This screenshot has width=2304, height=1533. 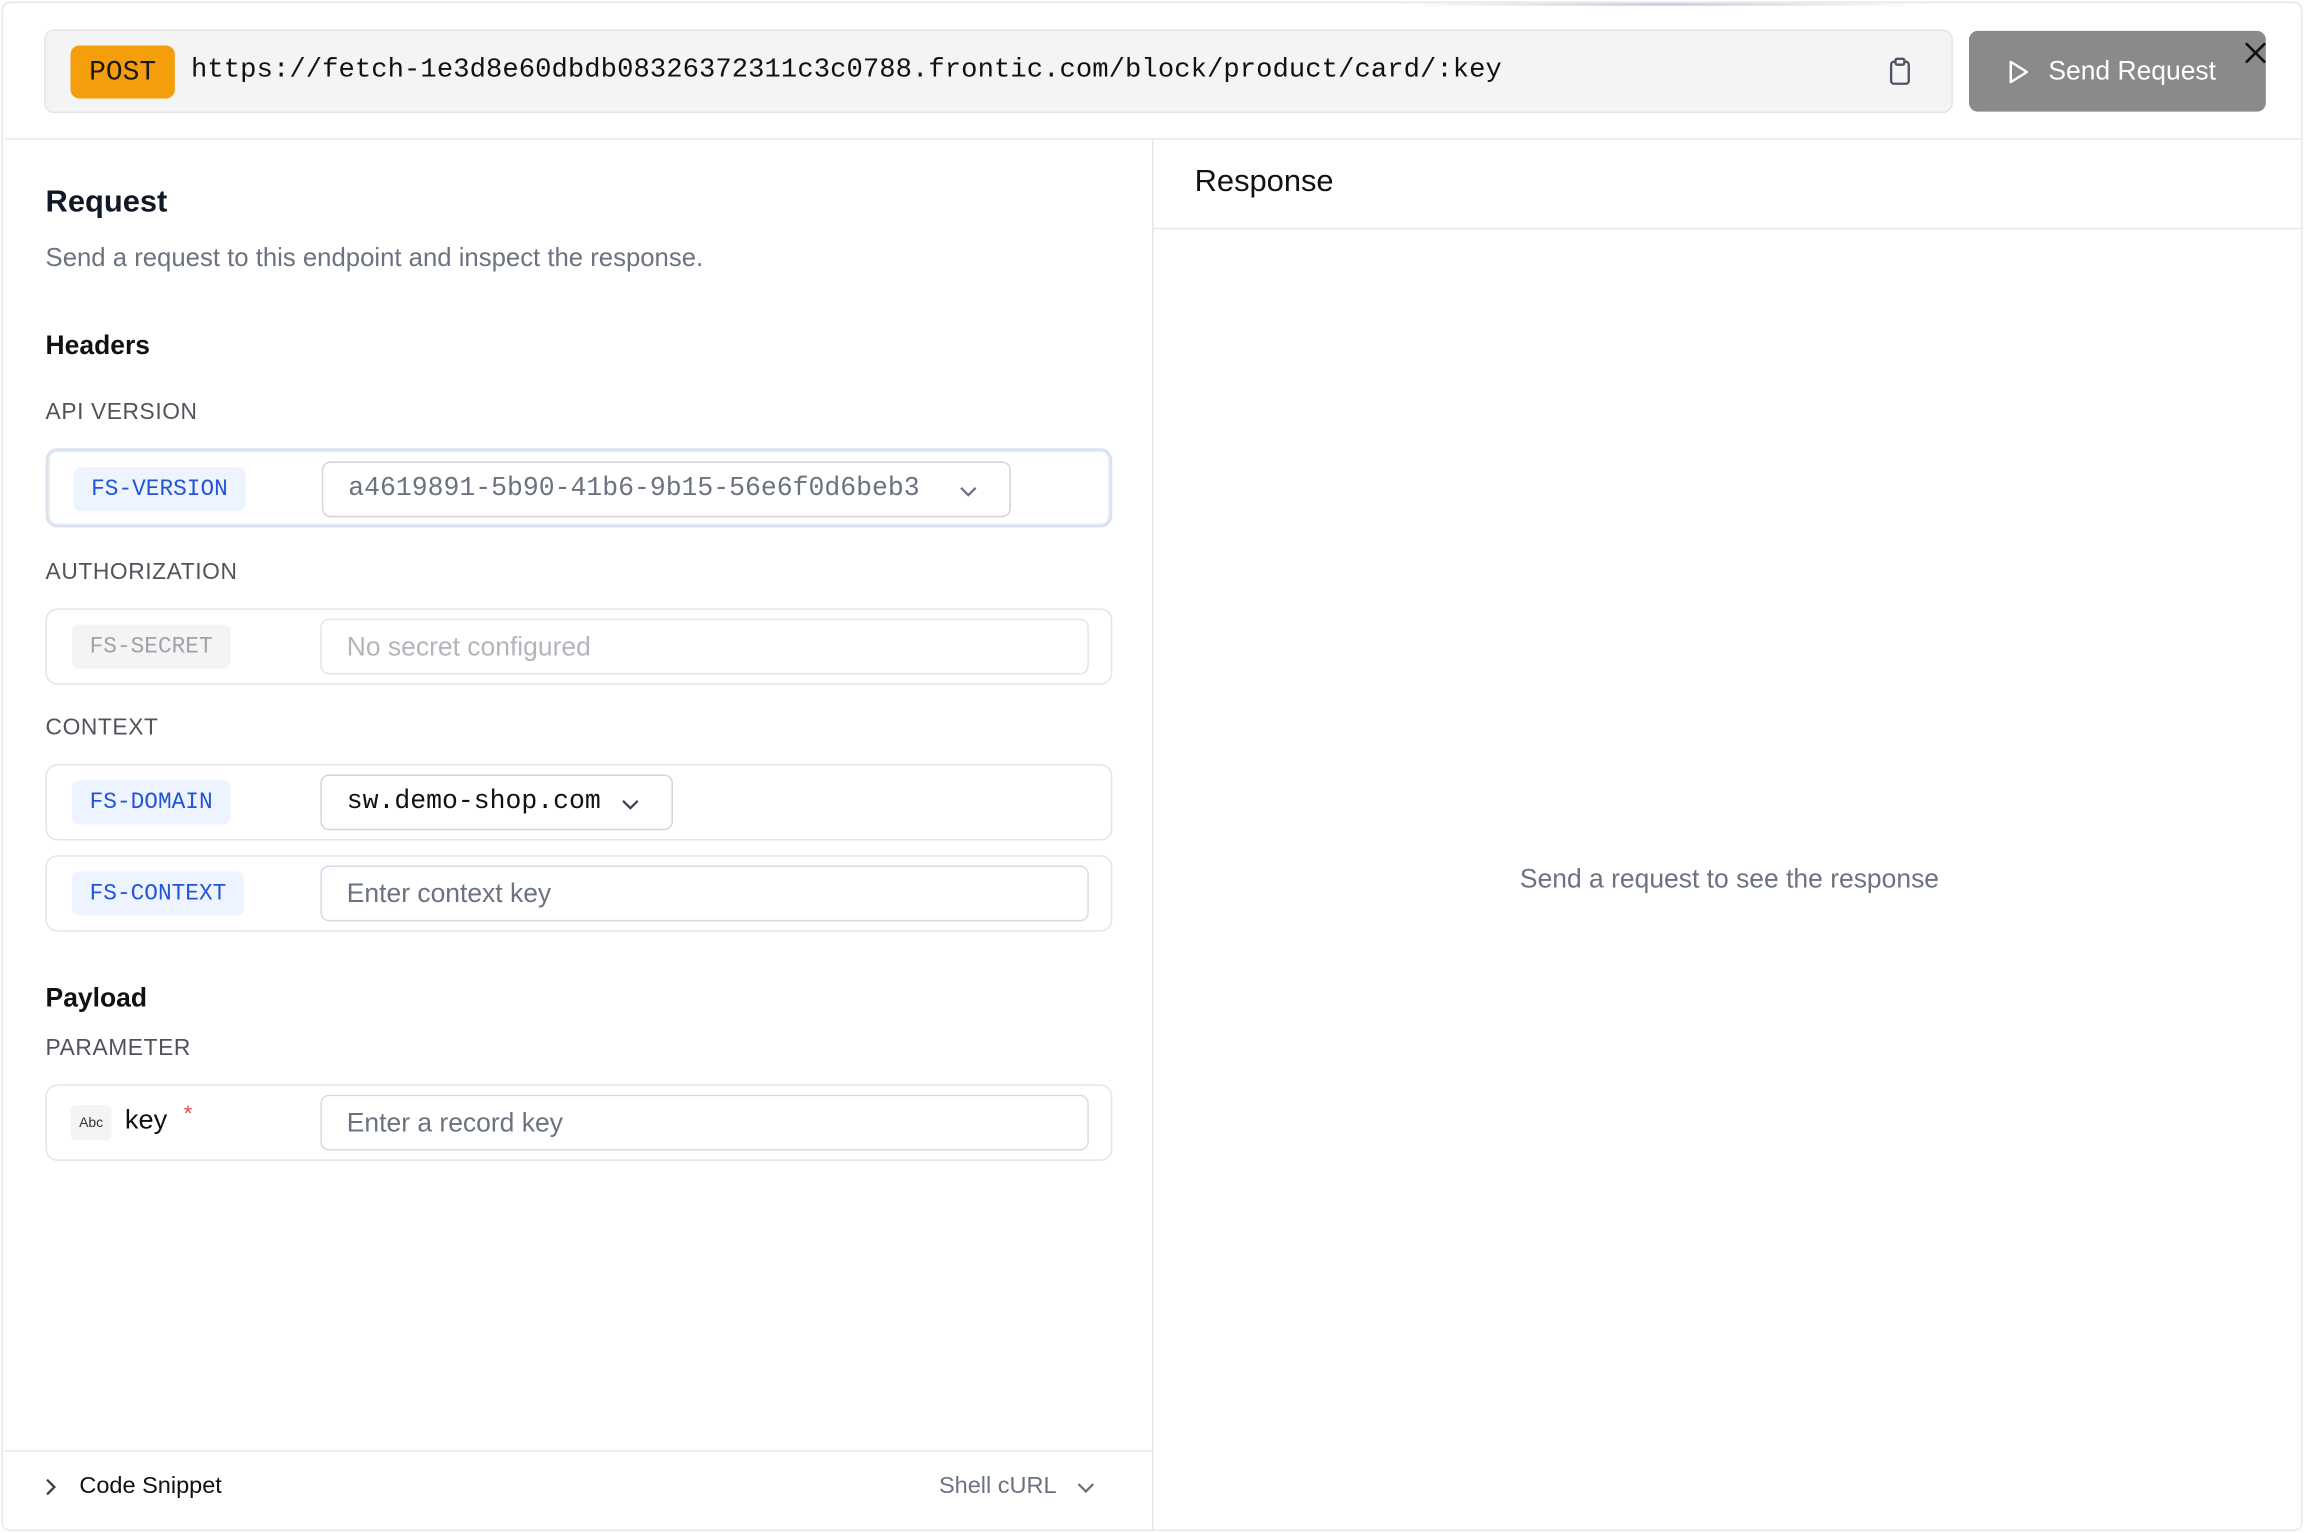 I want to click on api-version-select: a4619891-5b90-41b6-9b15-56e6f0d6beb3, so click(x=666, y=489).